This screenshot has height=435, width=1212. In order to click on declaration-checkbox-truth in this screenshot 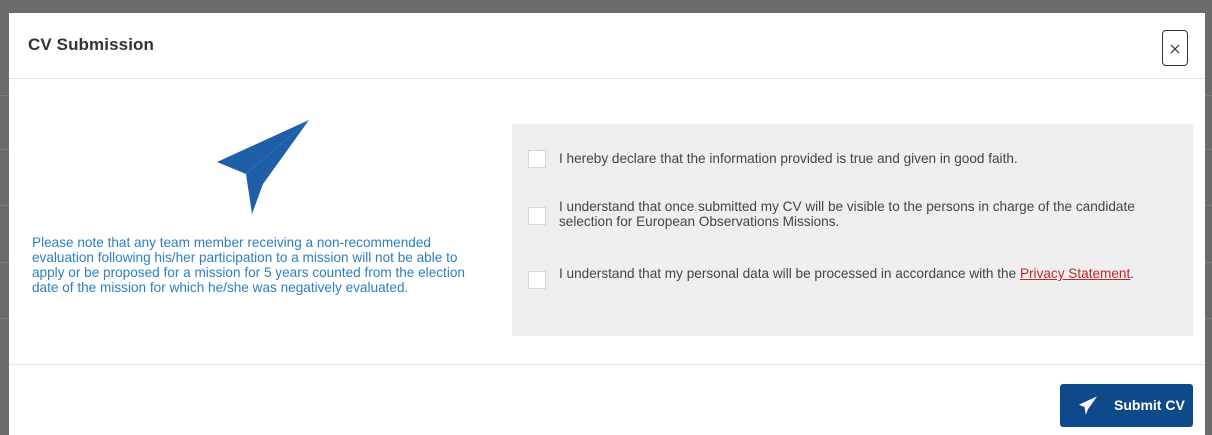, I will do `click(537, 159)`.